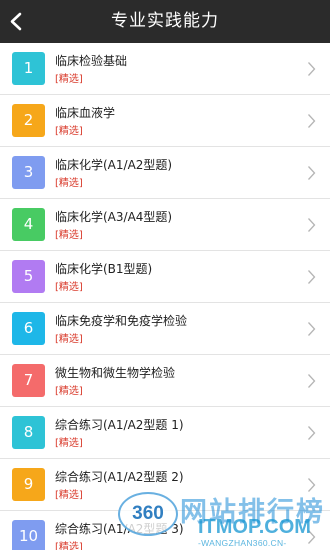 The image size is (330, 550). Describe the element at coordinates (165, 485) in the screenshot. I see `list-item: 9 综合练习(A1/A2型题 2) [精选]` at that location.